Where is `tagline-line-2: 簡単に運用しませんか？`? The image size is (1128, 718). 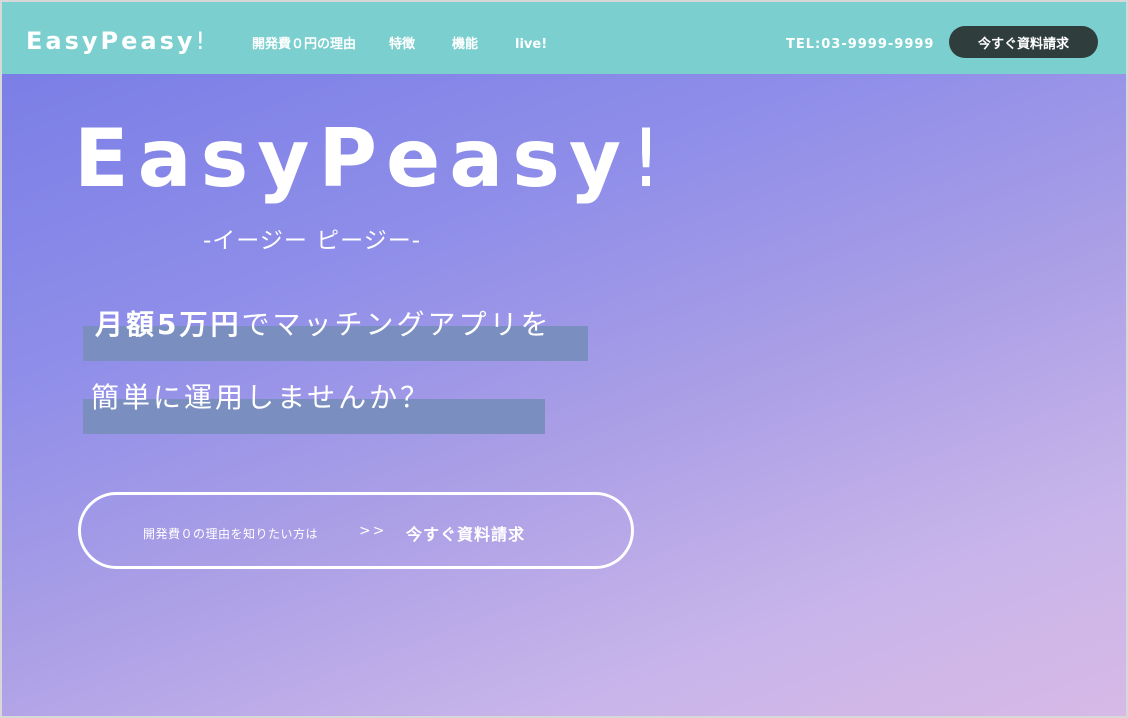
tagline-line-2: 簡単に運用しませんか？ is located at coordinates (261, 397).